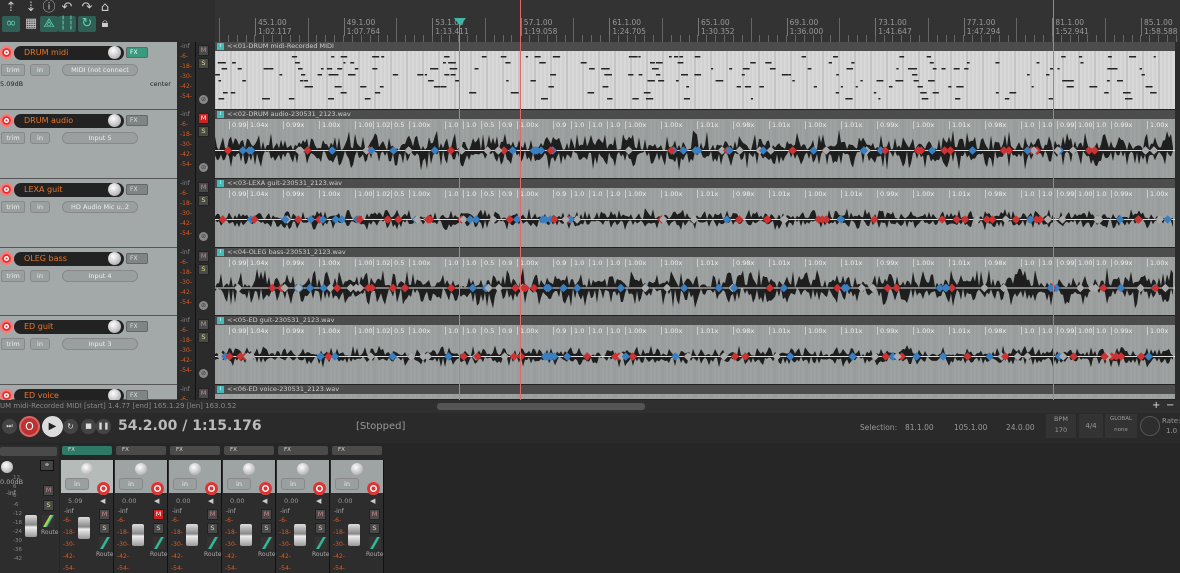  What do you see at coordinates (105, 8) in the screenshot?
I see `metronome-icon: ⌂` at bounding box center [105, 8].